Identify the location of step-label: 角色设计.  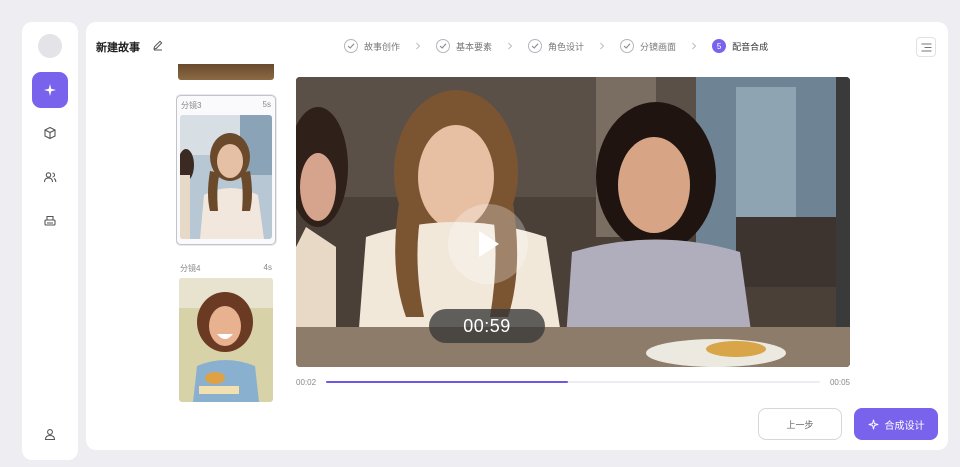
(566, 46).